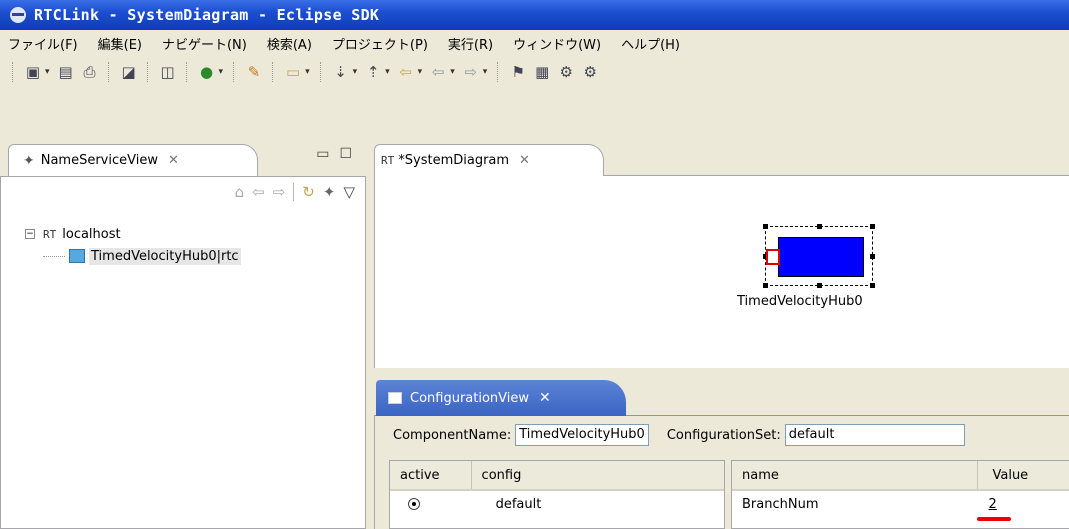  What do you see at coordinates (380, 43) in the screenshot?
I see `menu-project: プロジェクト(P)` at bounding box center [380, 43].